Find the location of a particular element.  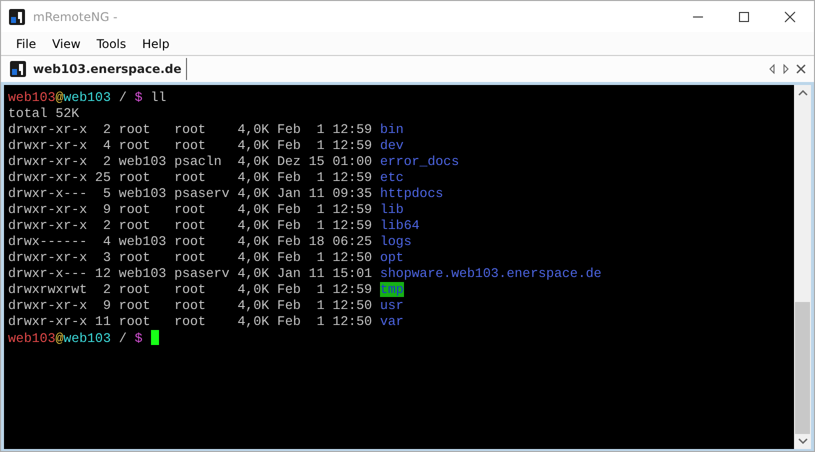

listing-info: drwx------ 4 web103 root 4,0K Feb 18 06:25 is located at coordinates (190, 241).